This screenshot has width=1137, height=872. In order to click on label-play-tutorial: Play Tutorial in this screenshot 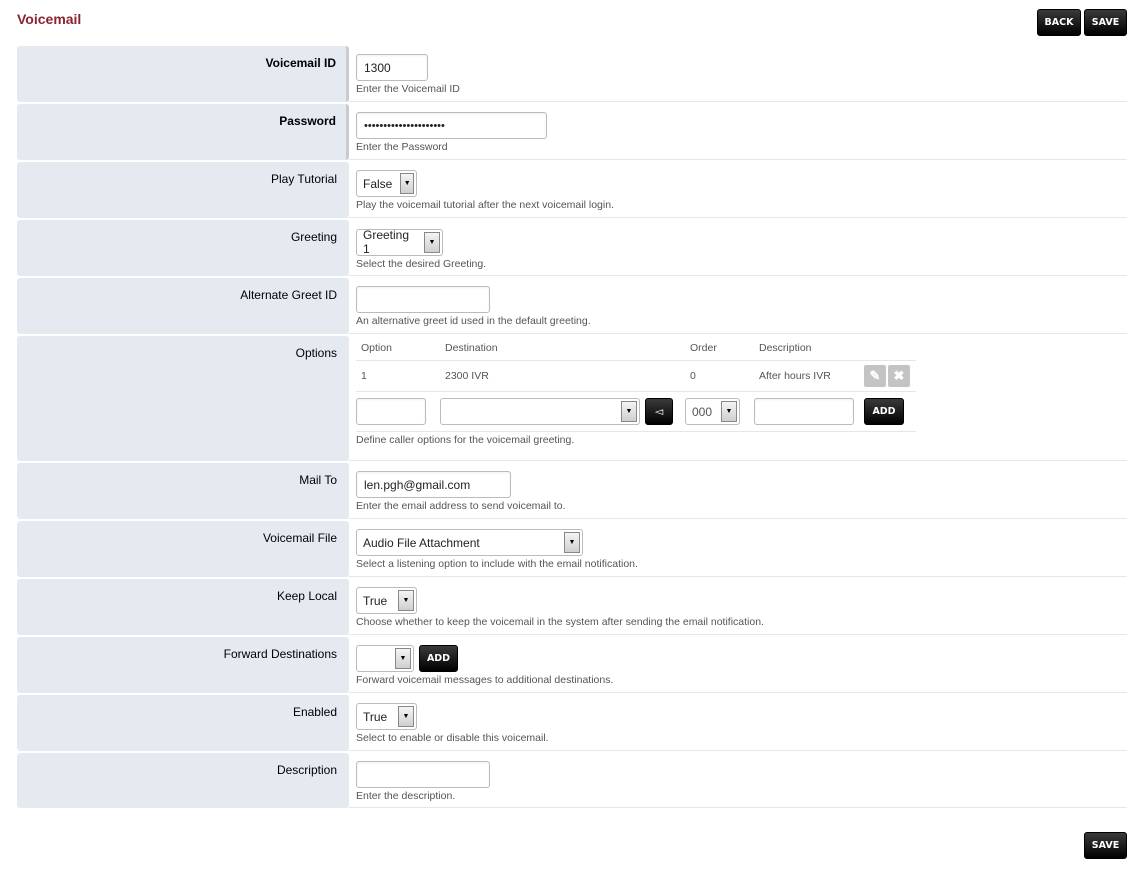, I will do `click(183, 190)`.